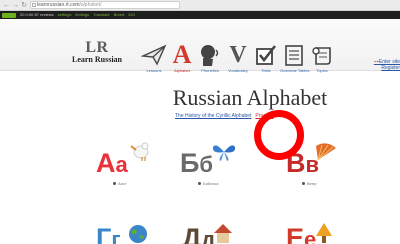  I want to click on letter-lower: а, so click(121, 164).